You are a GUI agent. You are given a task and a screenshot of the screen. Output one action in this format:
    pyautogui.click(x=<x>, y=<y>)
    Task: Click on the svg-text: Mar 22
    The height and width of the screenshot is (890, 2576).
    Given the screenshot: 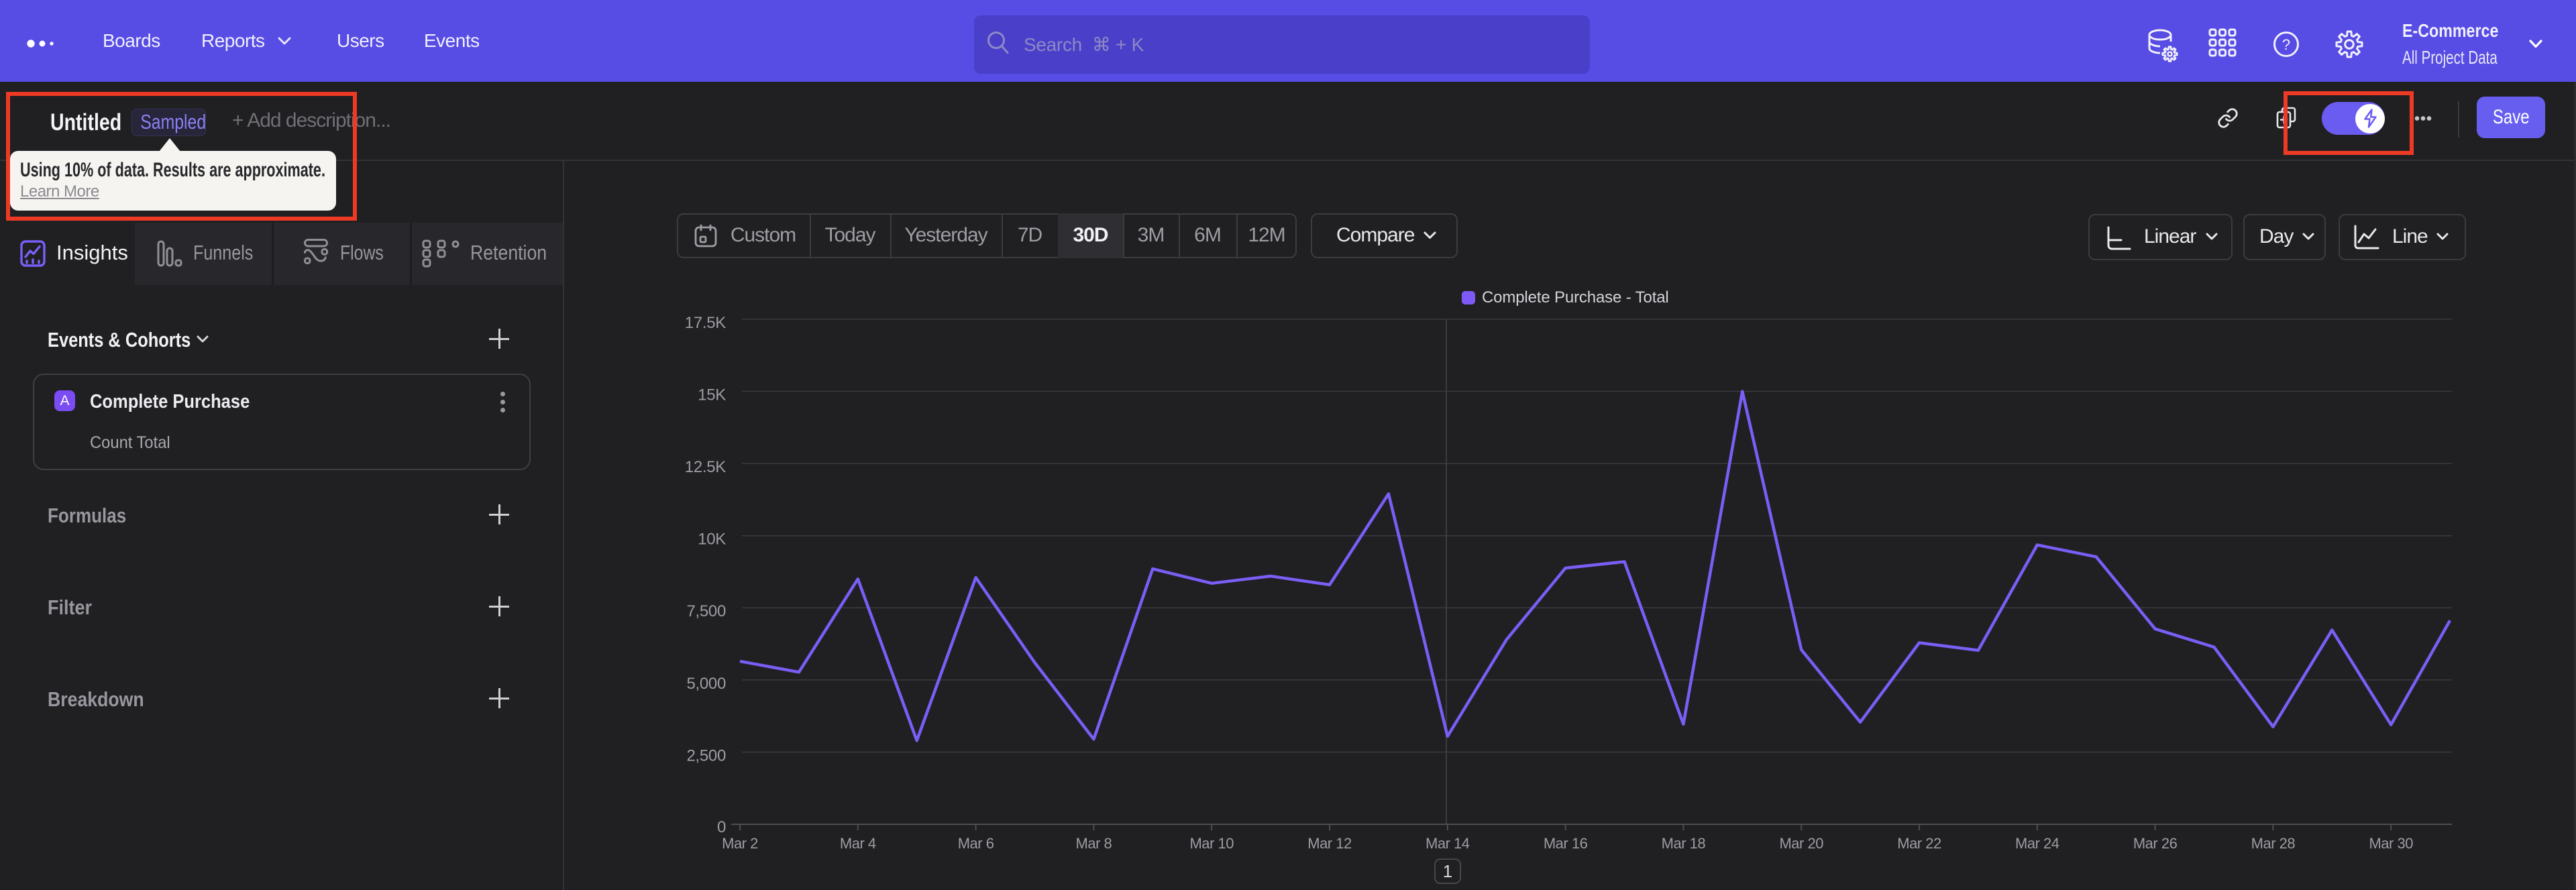 What is the action you would take?
    pyautogui.click(x=1919, y=843)
    